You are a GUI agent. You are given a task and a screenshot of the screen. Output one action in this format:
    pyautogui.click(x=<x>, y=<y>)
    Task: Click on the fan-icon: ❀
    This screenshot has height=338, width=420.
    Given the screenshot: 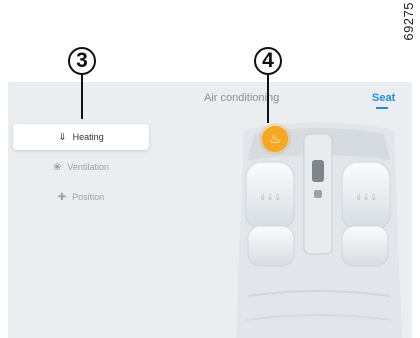 What is the action you would take?
    pyautogui.click(x=57, y=167)
    